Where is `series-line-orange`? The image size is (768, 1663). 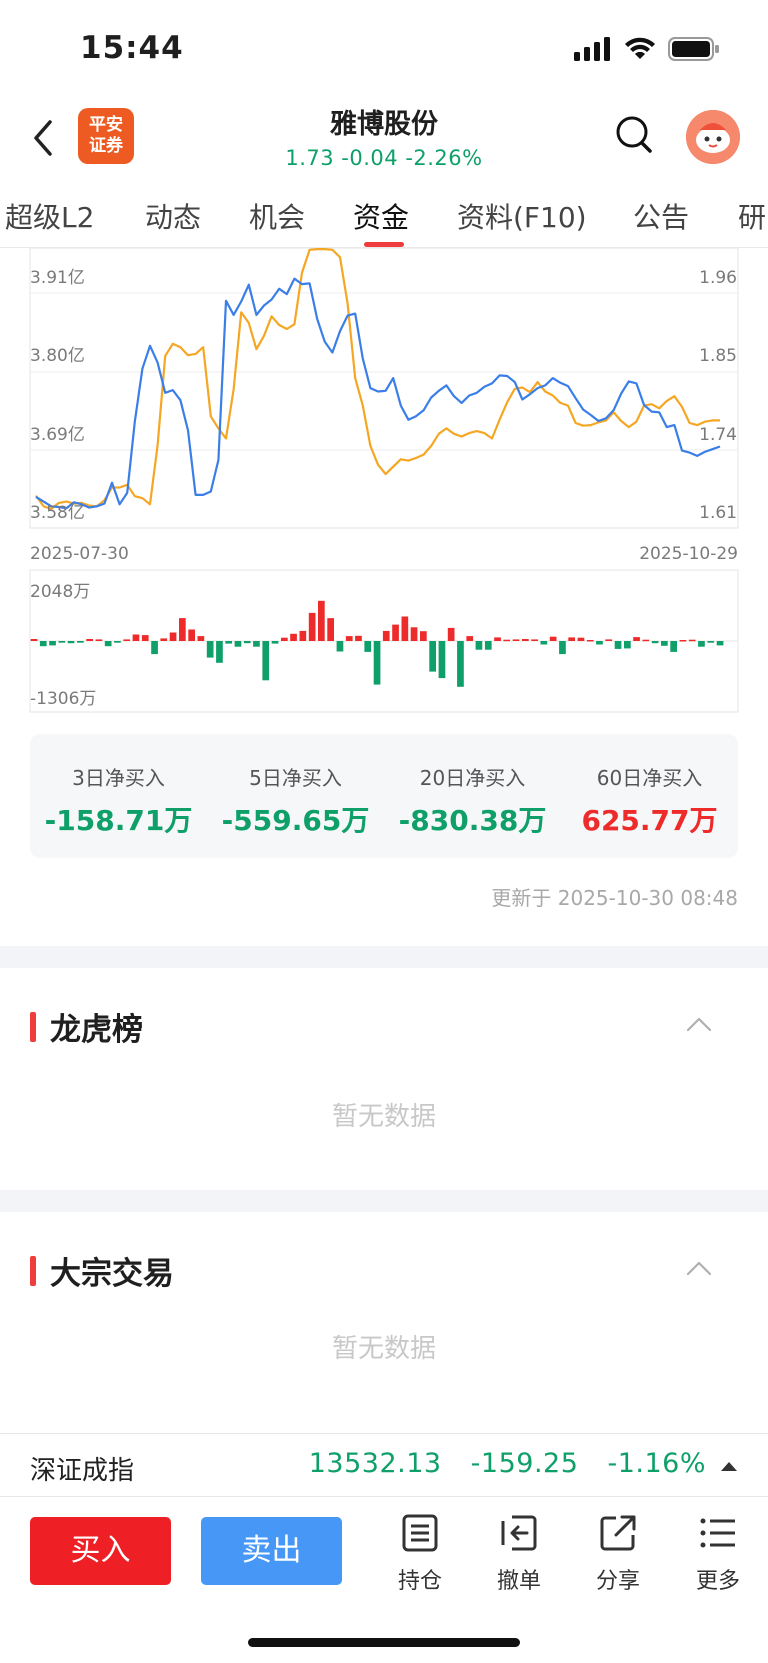
series-line-orange is located at coordinates (377, 379).